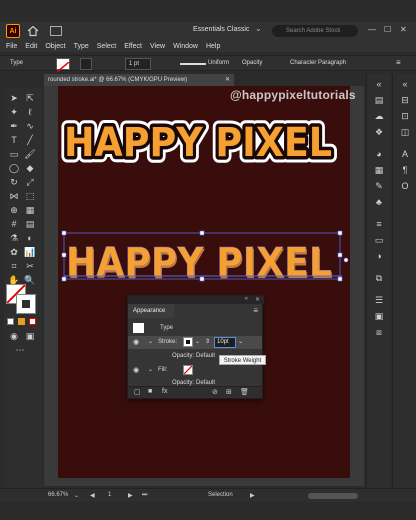  What do you see at coordinates (30, 168) in the screenshot?
I see `eraser-icon: ◆` at bounding box center [30, 168].